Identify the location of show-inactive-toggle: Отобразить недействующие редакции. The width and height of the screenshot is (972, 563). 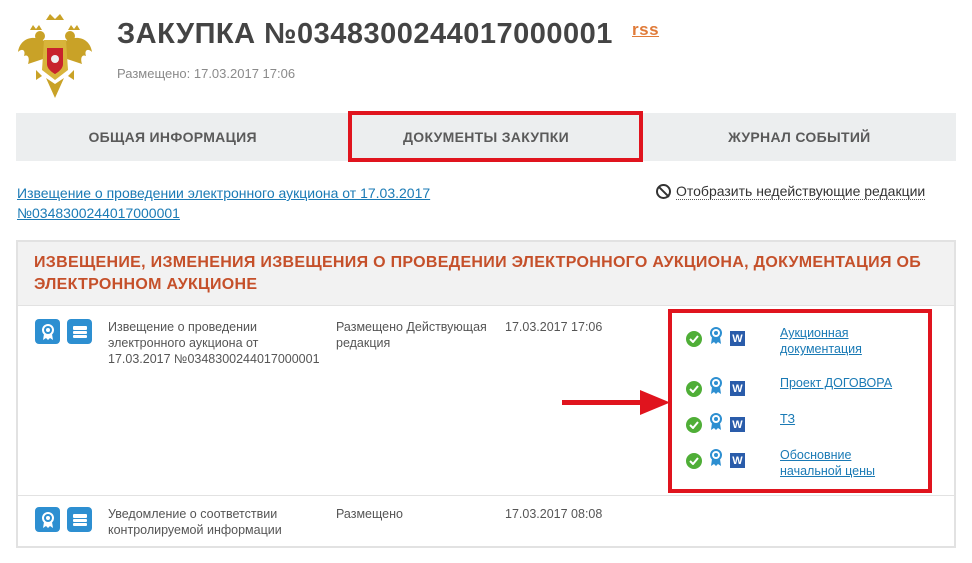
(791, 191).